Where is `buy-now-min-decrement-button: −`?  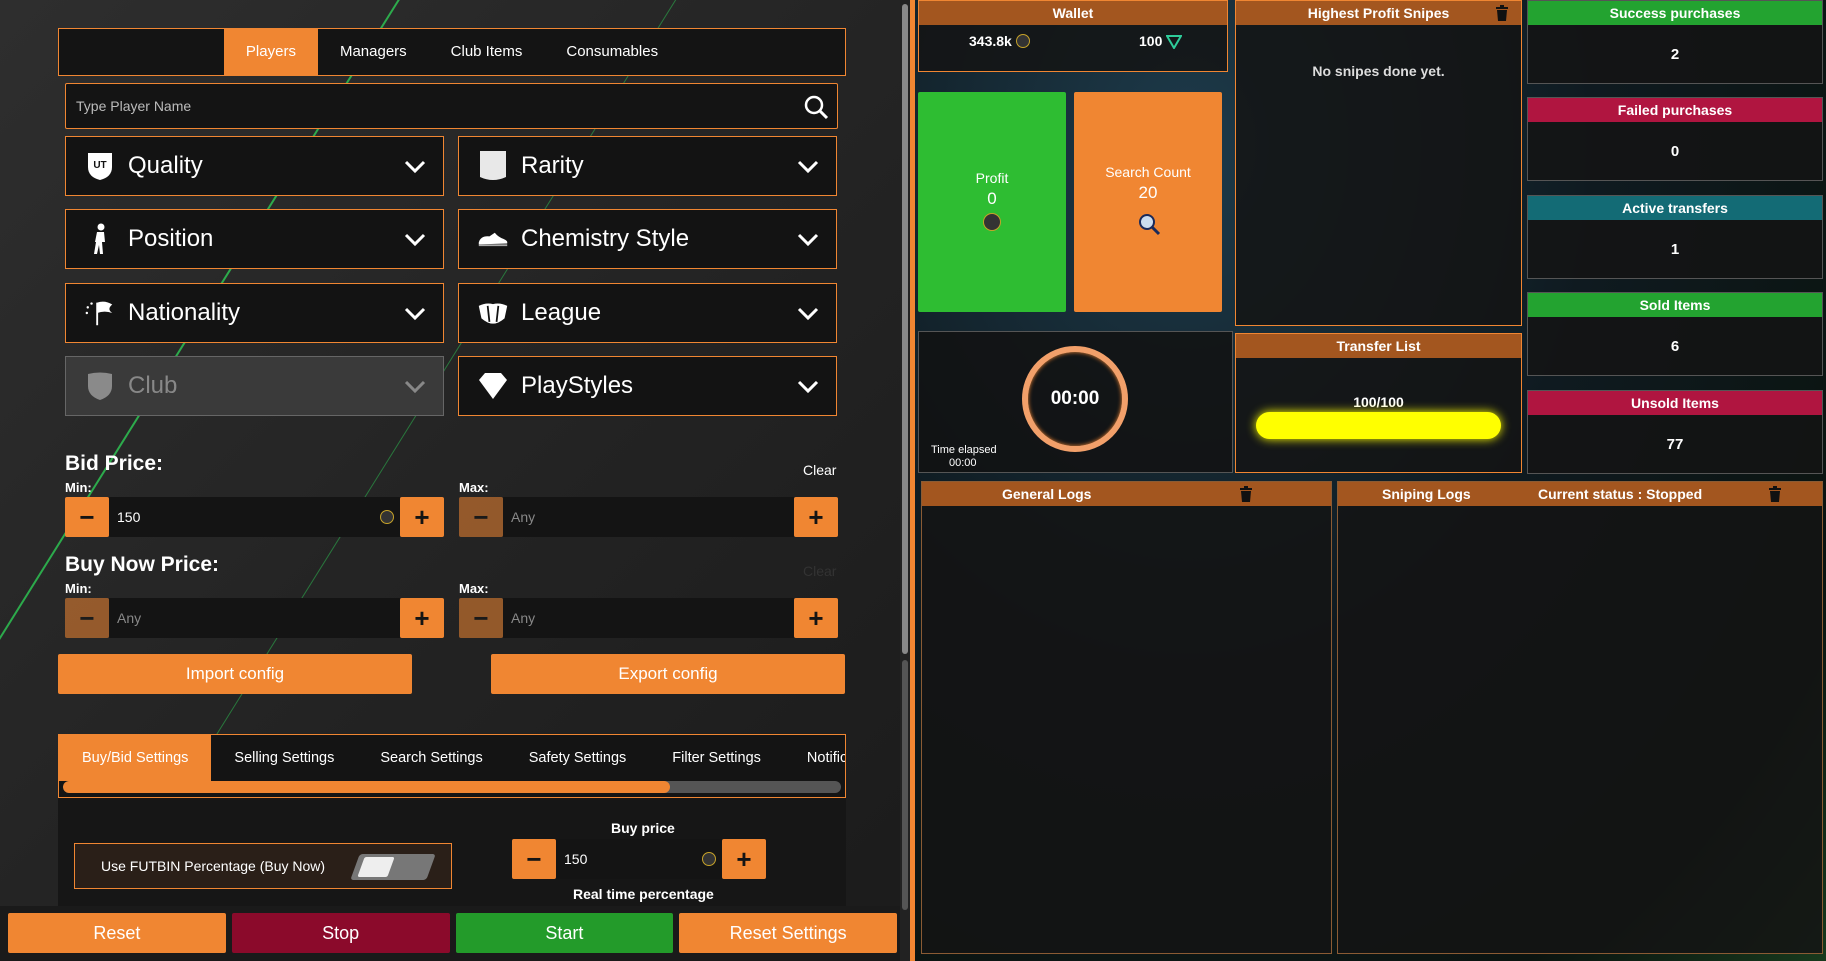
buy-now-min-decrement-button: − is located at coordinates (87, 618).